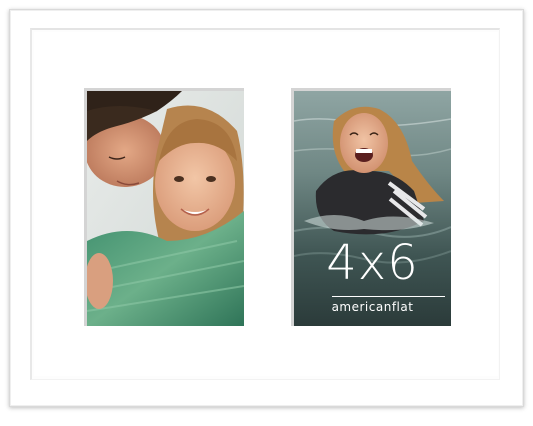  What do you see at coordinates (372, 263) in the screenshot?
I see `size-label: 4x6` at bounding box center [372, 263].